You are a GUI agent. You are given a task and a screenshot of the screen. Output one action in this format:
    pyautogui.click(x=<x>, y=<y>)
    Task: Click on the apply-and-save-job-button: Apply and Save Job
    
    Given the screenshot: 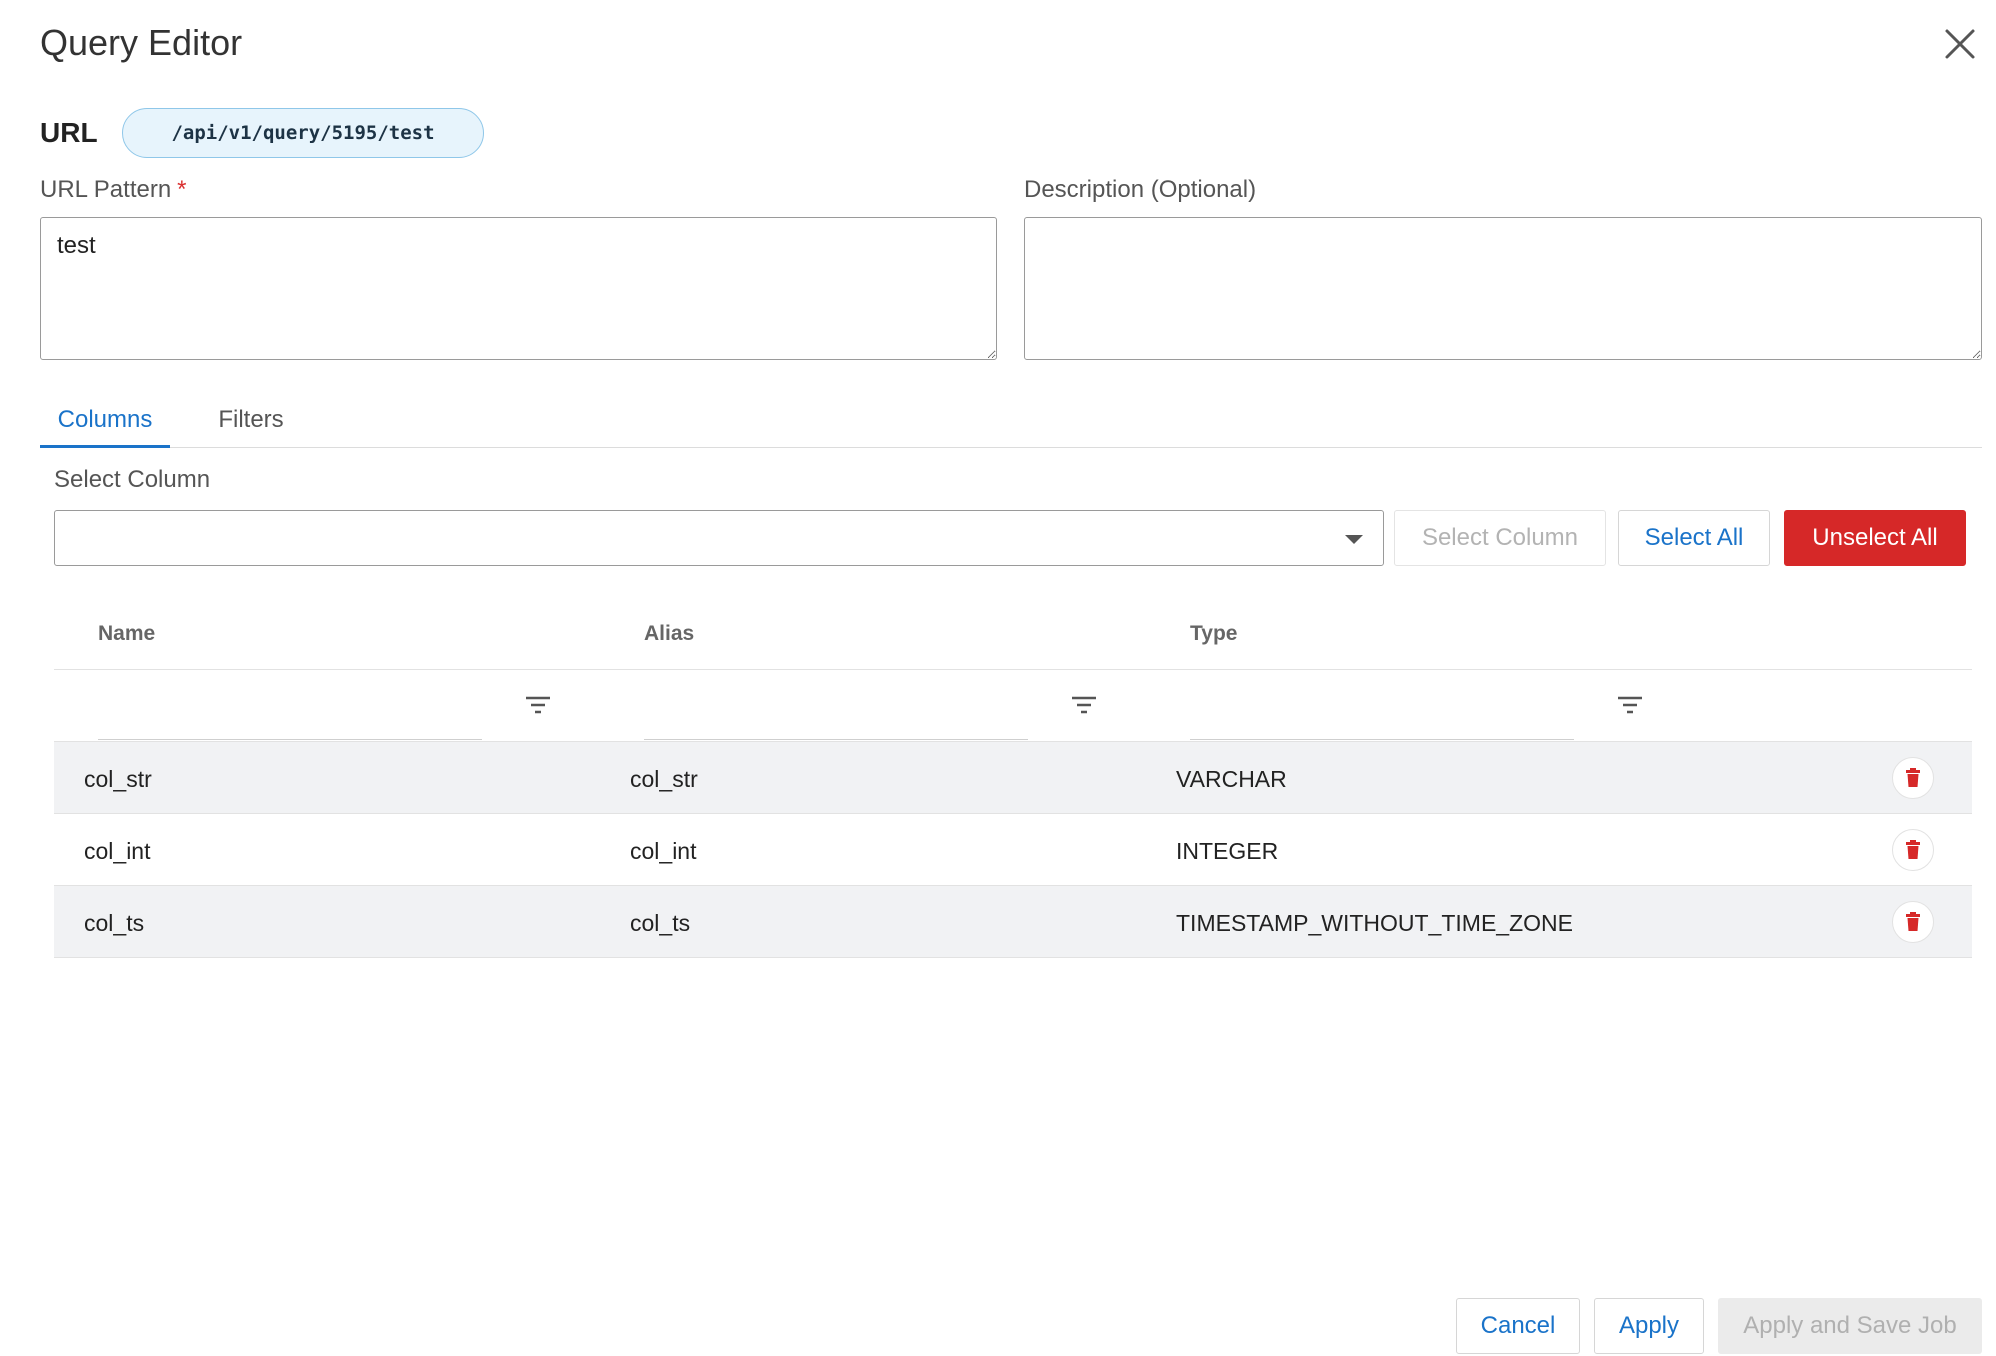 What is the action you would take?
    pyautogui.click(x=1850, y=1326)
    